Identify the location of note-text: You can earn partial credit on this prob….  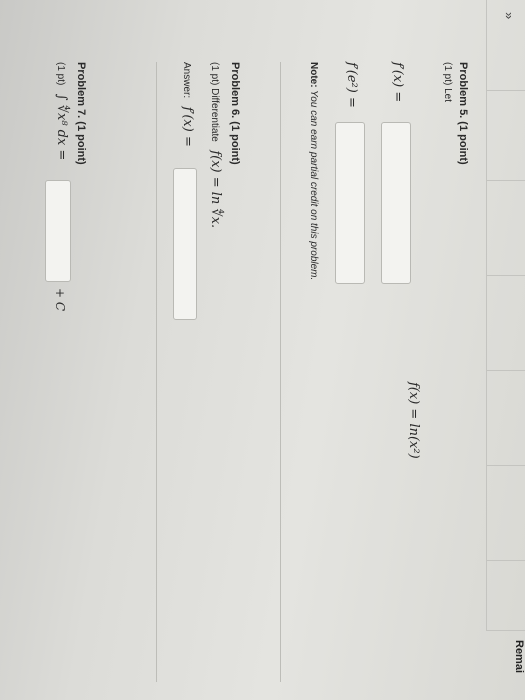
(313, 185).